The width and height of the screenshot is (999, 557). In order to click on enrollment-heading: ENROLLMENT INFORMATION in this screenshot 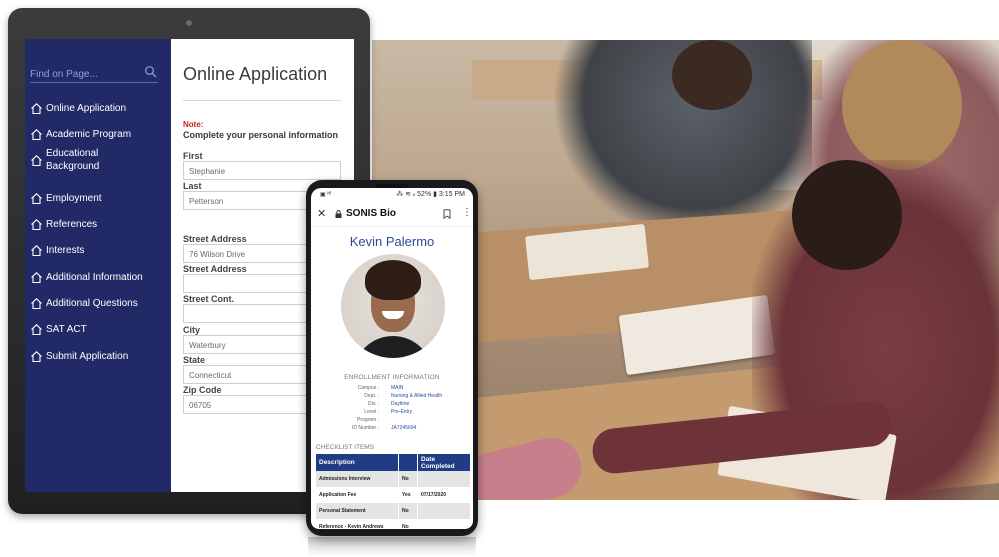, I will do `click(392, 377)`.